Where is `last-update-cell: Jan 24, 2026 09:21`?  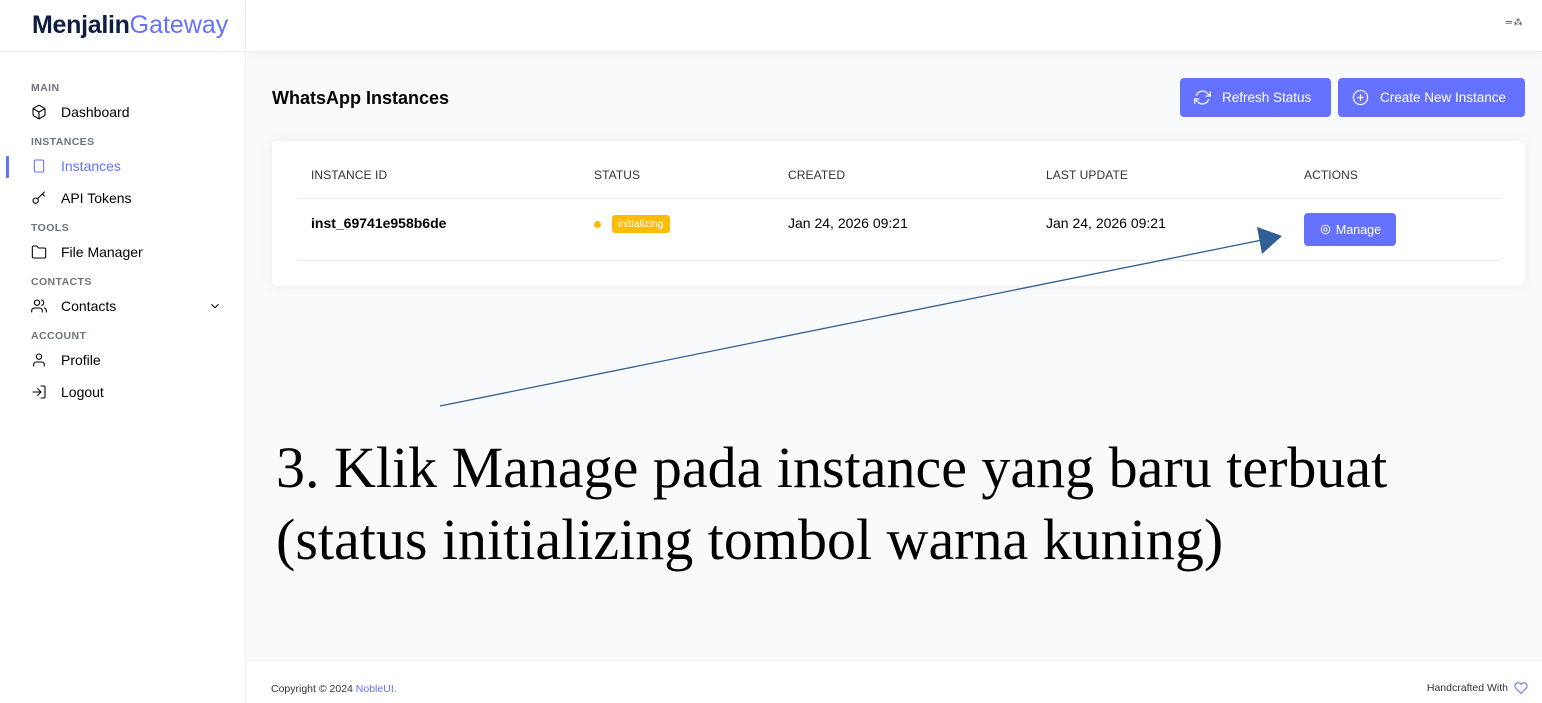 last-update-cell: Jan 24, 2026 09:21 is located at coordinates (1106, 223).